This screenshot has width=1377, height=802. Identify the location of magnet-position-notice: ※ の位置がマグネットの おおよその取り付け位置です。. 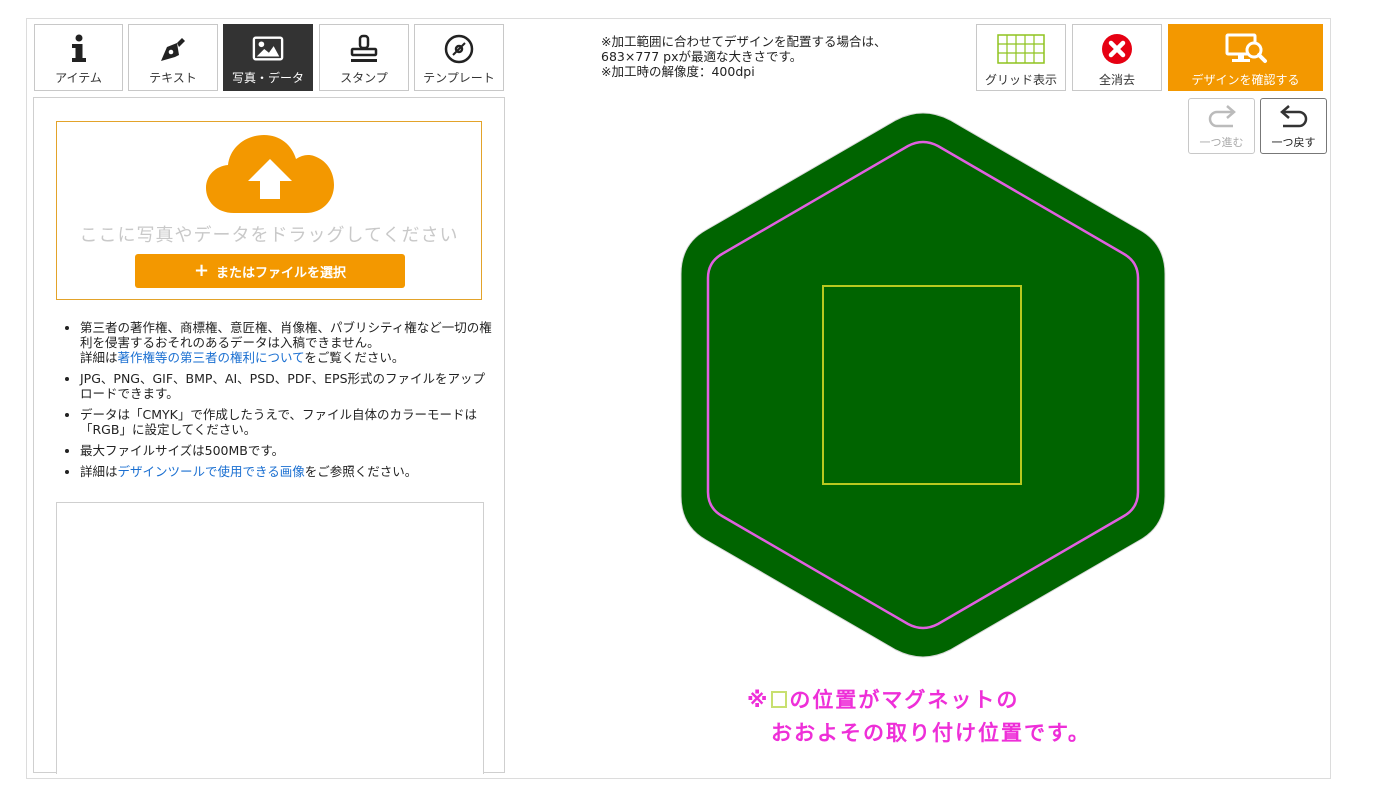
(919, 716).